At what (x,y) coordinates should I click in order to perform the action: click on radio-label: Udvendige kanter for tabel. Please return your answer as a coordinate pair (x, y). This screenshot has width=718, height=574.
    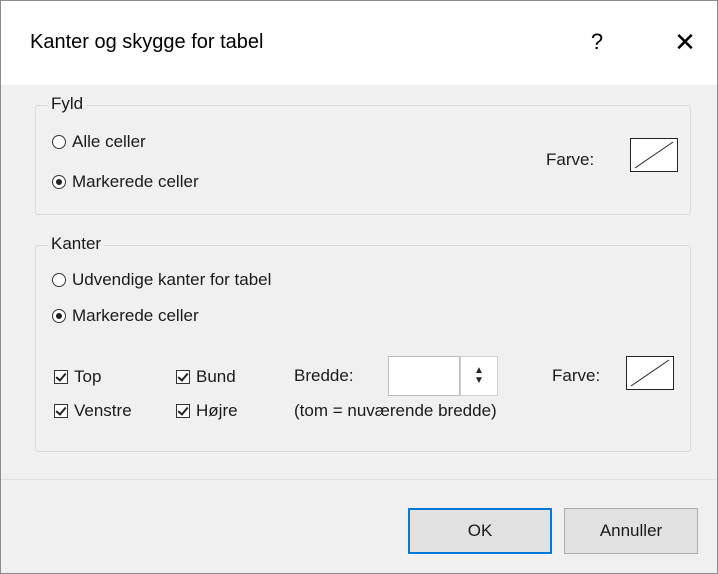
    Looking at the image, I should click on (172, 279).